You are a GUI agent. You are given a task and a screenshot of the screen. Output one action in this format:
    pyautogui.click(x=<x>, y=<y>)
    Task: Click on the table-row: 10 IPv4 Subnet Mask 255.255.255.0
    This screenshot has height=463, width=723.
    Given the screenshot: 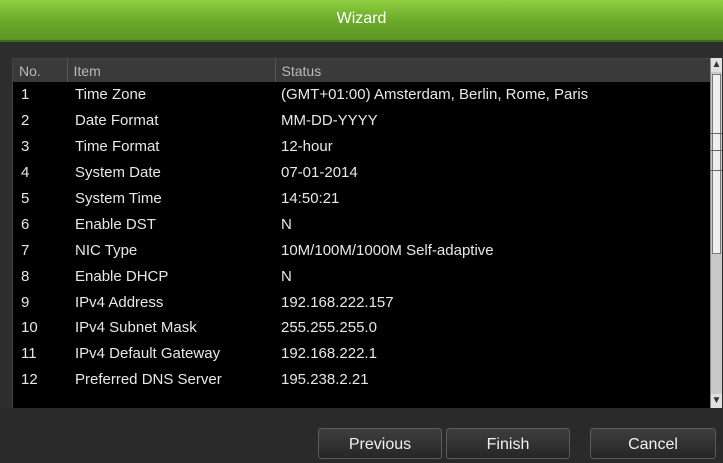 What is the action you would take?
    pyautogui.click(x=362, y=328)
    